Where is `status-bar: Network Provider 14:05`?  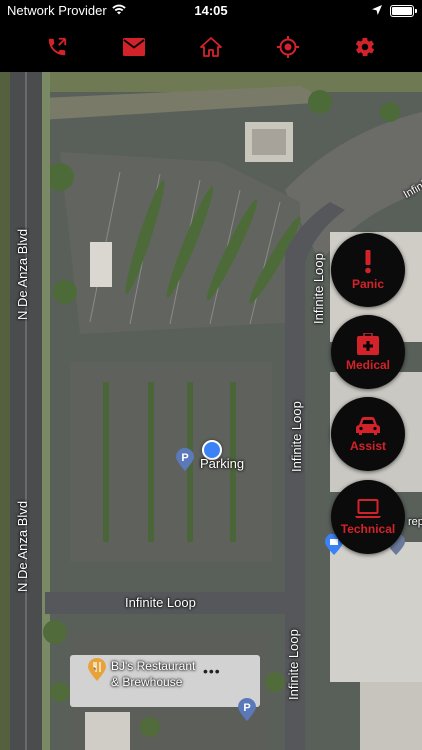 status-bar: Network Provider 14:05 is located at coordinates (211, 11).